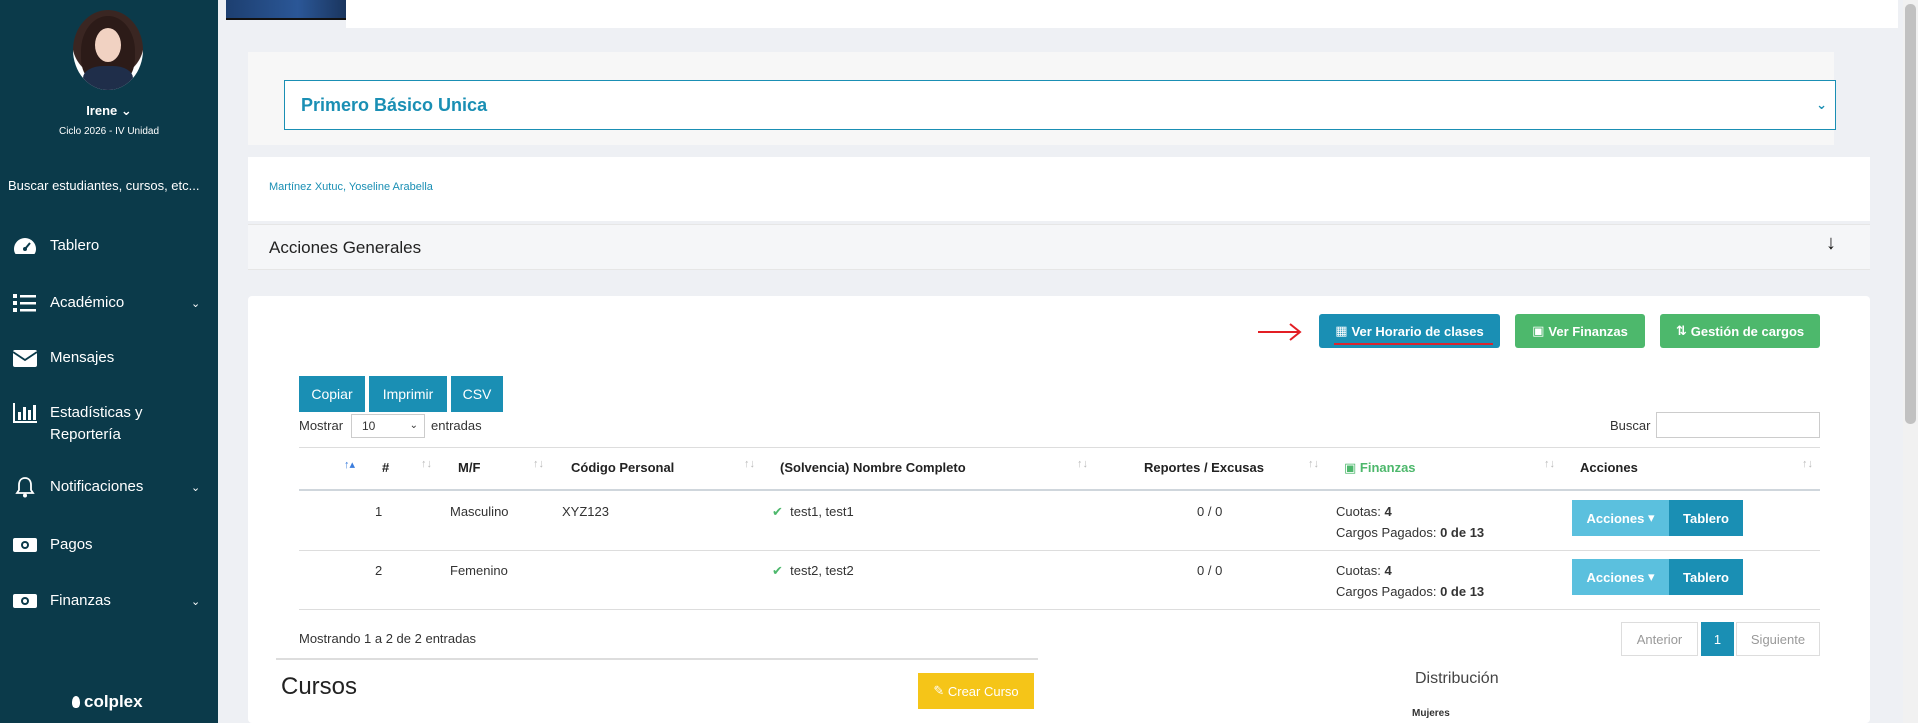  What do you see at coordinates (1740, 331) in the screenshot?
I see `charges-button: ⇅ Gestión de cargos` at bounding box center [1740, 331].